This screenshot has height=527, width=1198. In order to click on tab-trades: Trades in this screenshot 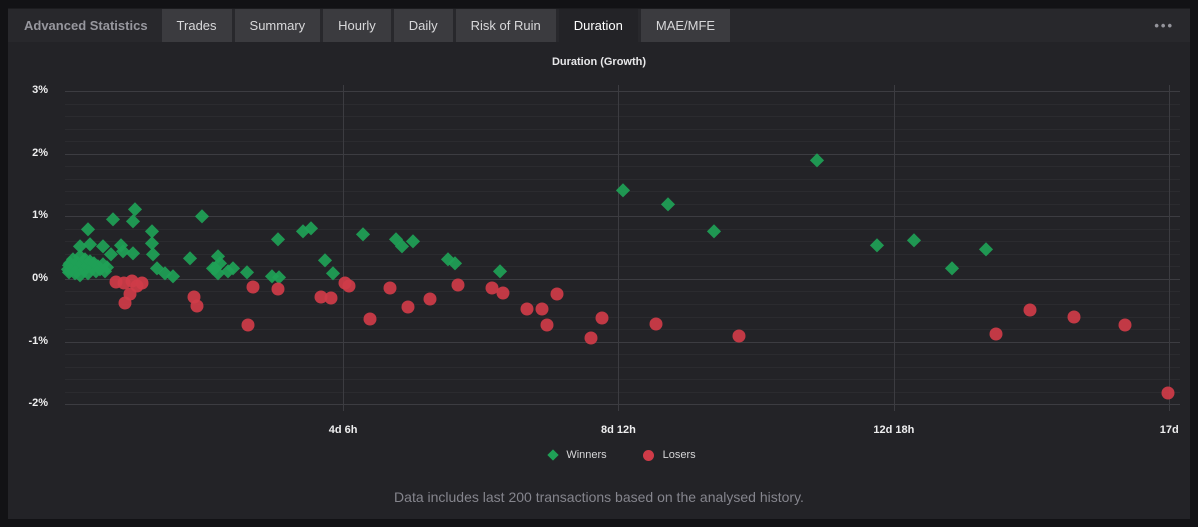, I will do `click(196, 25)`.